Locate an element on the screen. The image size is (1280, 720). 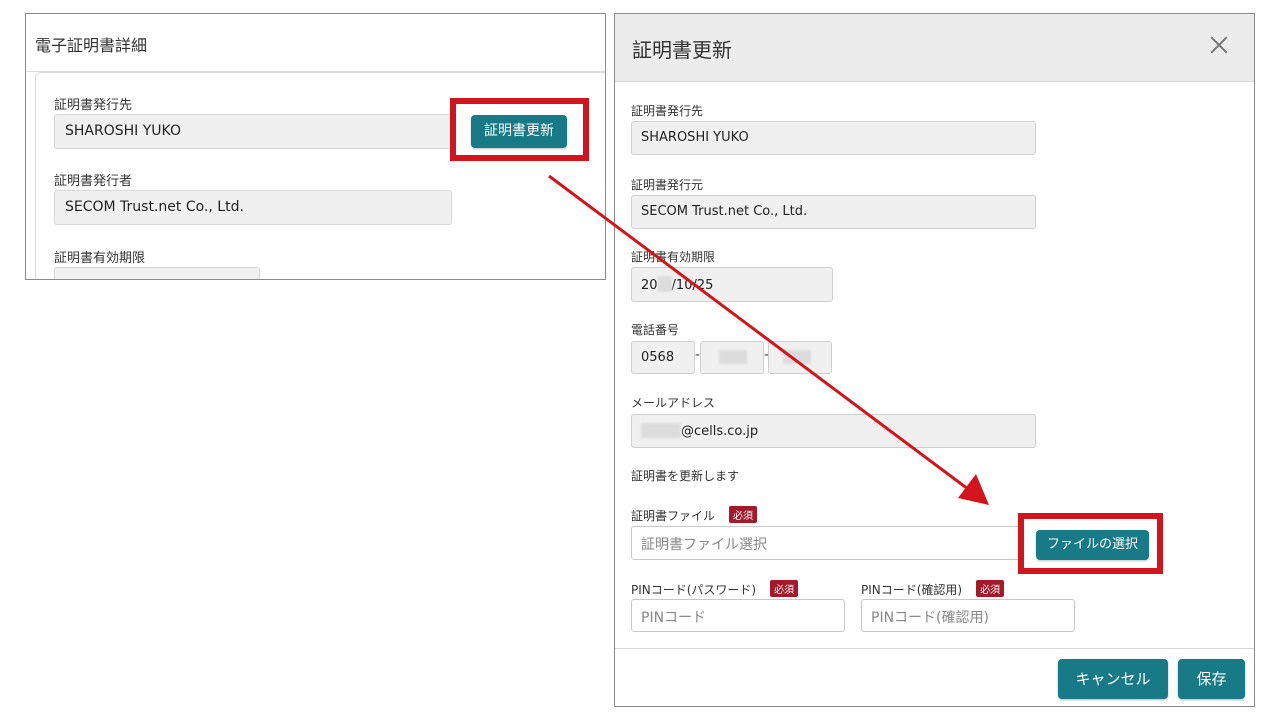
highlight-update-button is located at coordinates (519, 129).